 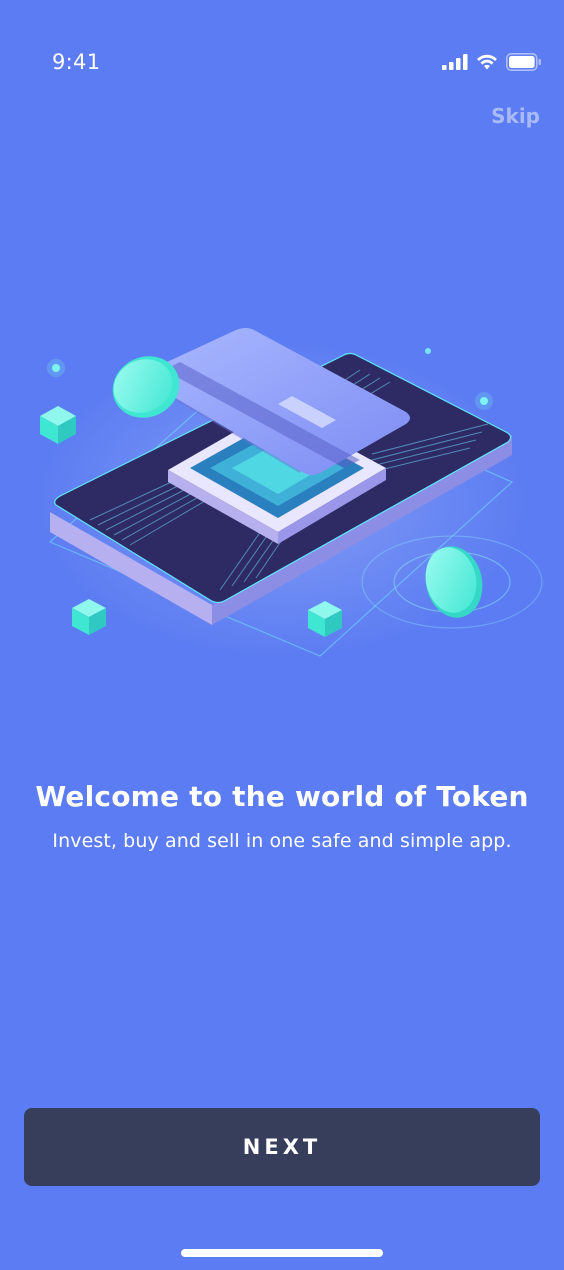 What do you see at coordinates (515, 116) in the screenshot?
I see `skip-button: Skip` at bounding box center [515, 116].